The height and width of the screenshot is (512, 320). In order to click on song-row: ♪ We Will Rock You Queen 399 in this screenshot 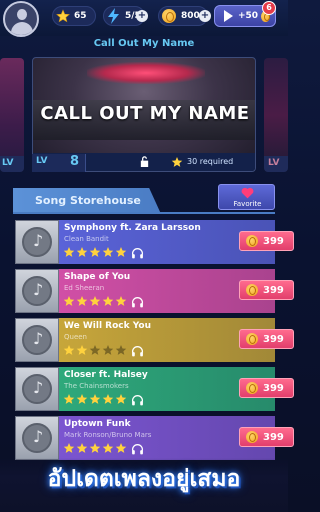, I will do `click(154, 340)`.